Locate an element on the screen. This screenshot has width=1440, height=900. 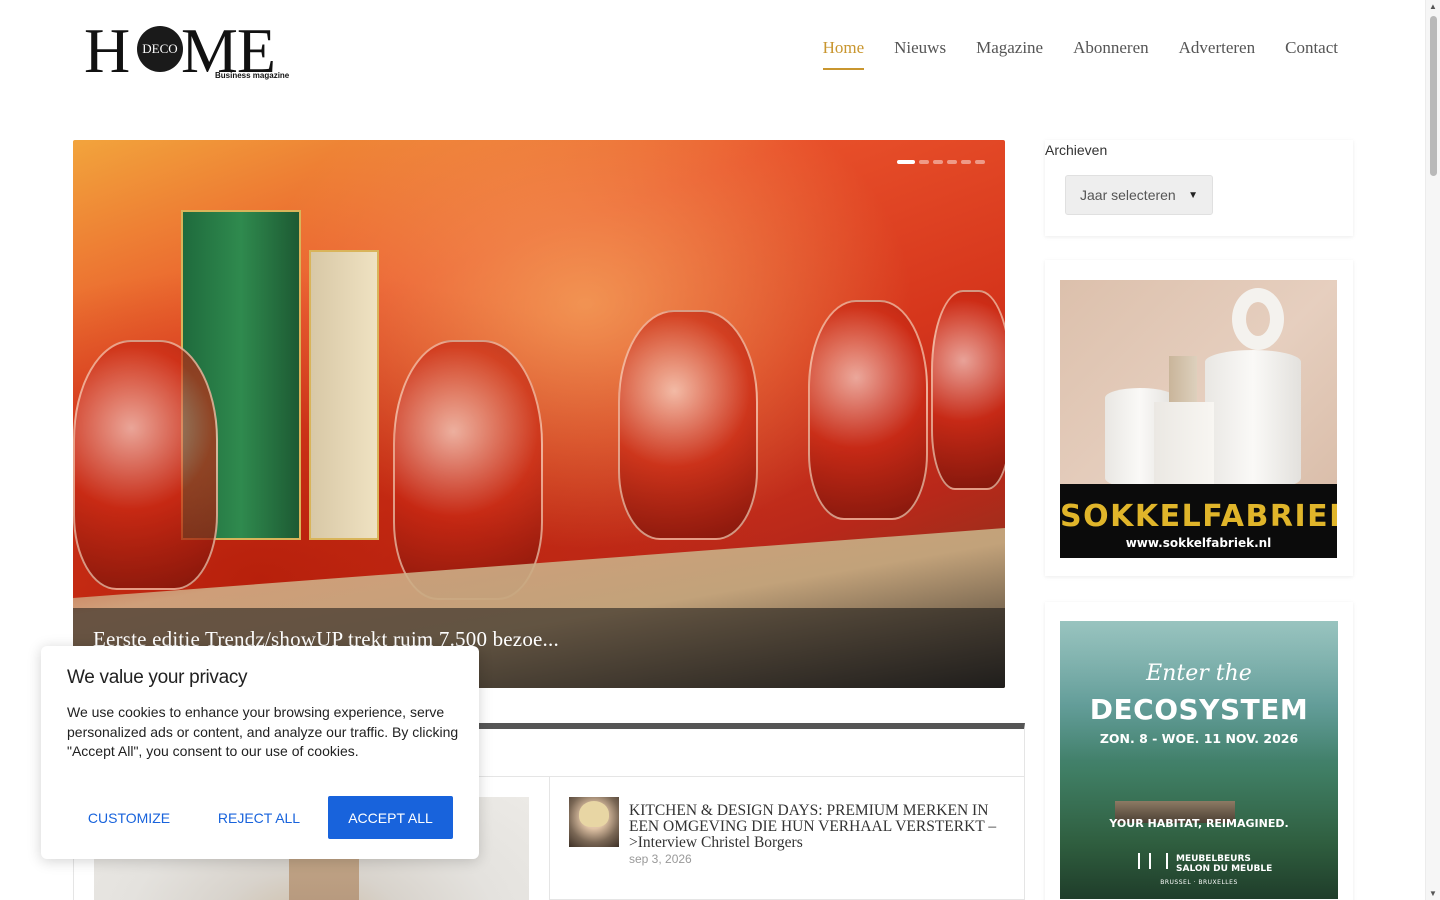
cookie-customize-button: CUSTOMIZE is located at coordinates (129, 817).